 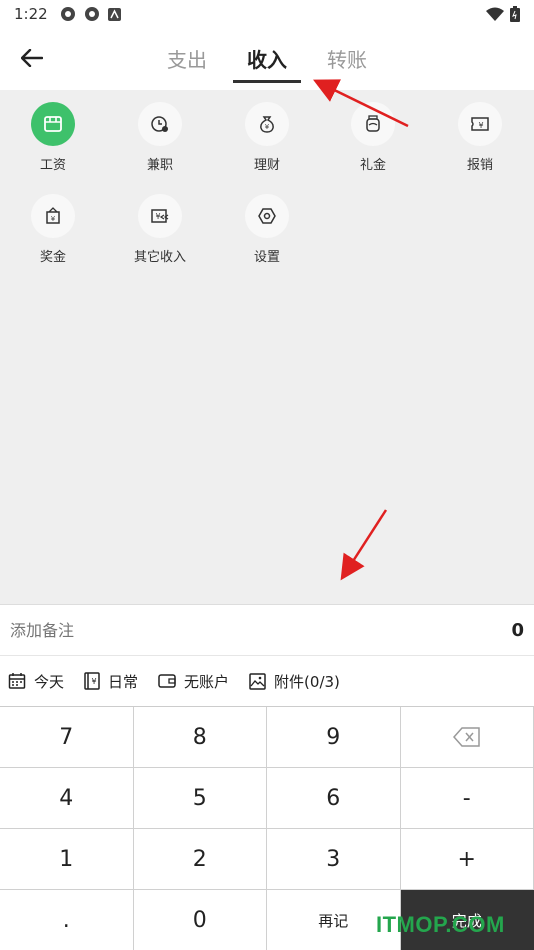 I want to click on bonus-icon: ¥, so click(x=53, y=216).